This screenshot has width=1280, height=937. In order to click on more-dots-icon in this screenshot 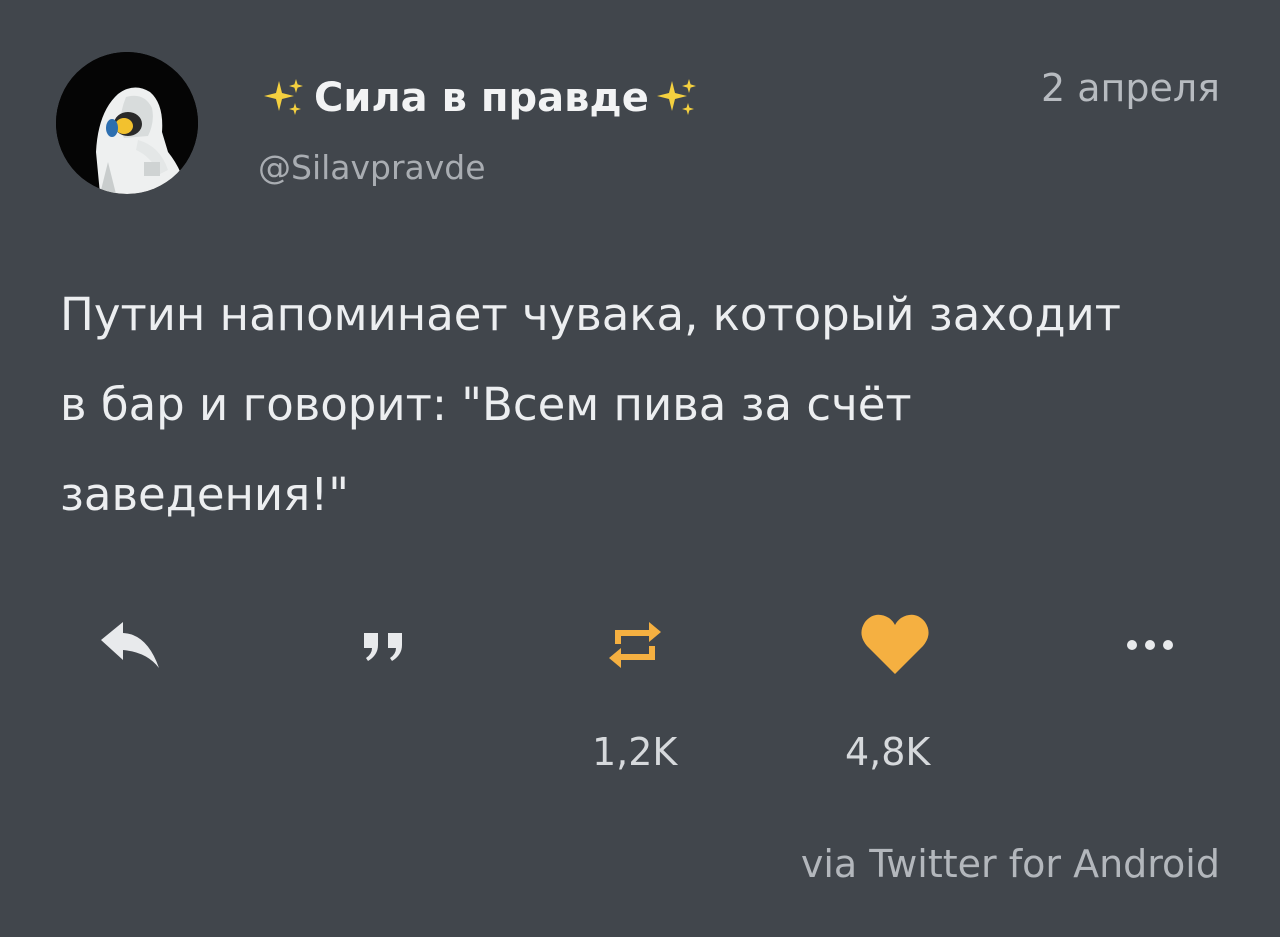, I will do `click(1150, 645)`.